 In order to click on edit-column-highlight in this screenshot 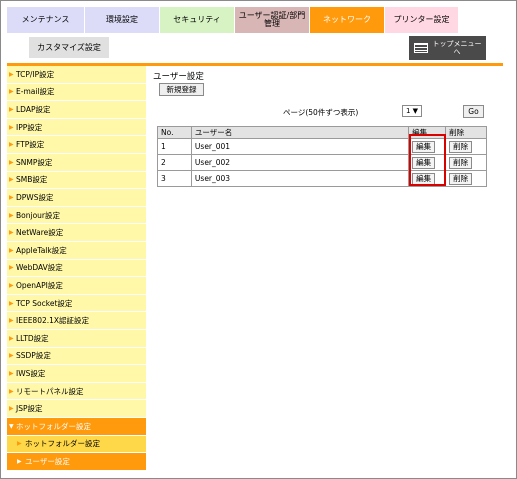, I will do `click(427, 160)`.